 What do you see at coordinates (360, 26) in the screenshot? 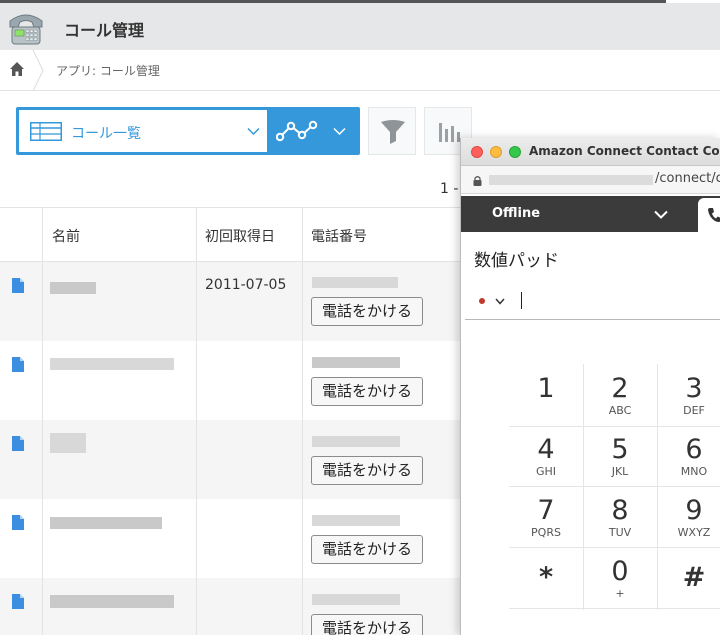
I see `app-header: コール管理` at bounding box center [360, 26].